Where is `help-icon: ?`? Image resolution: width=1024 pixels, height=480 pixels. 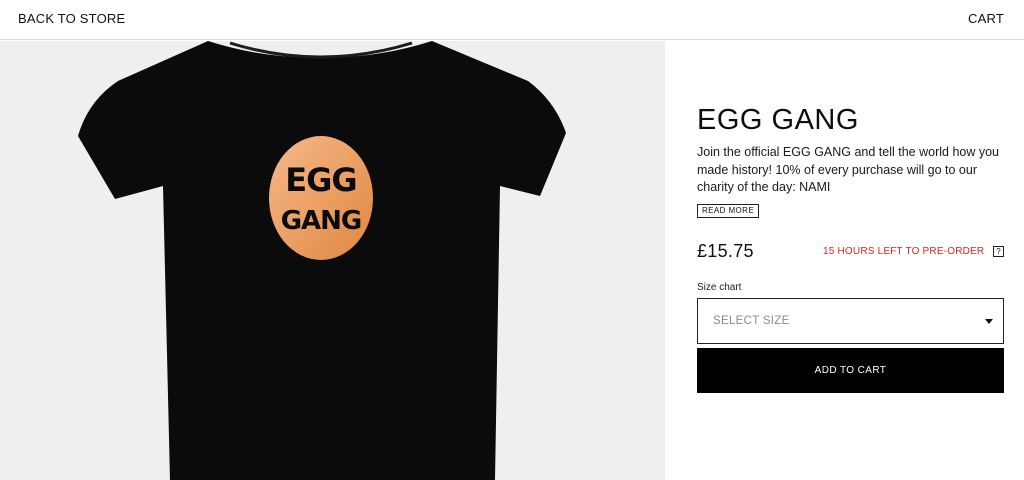
help-icon: ? is located at coordinates (998, 251).